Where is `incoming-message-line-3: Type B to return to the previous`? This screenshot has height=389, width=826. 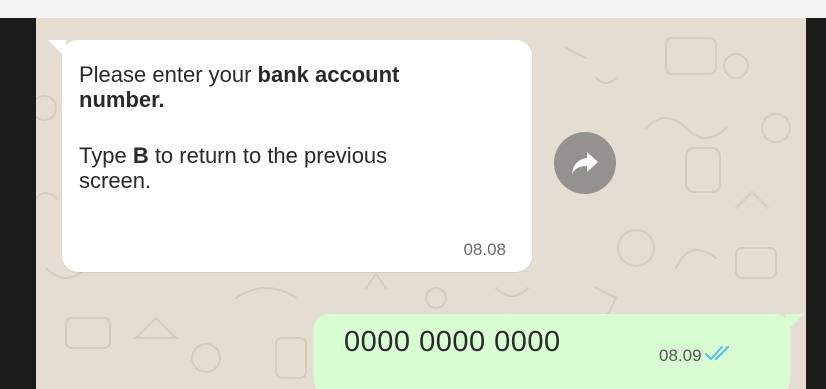
incoming-message-line-3: Type B to return to the previous is located at coordinates (233, 155).